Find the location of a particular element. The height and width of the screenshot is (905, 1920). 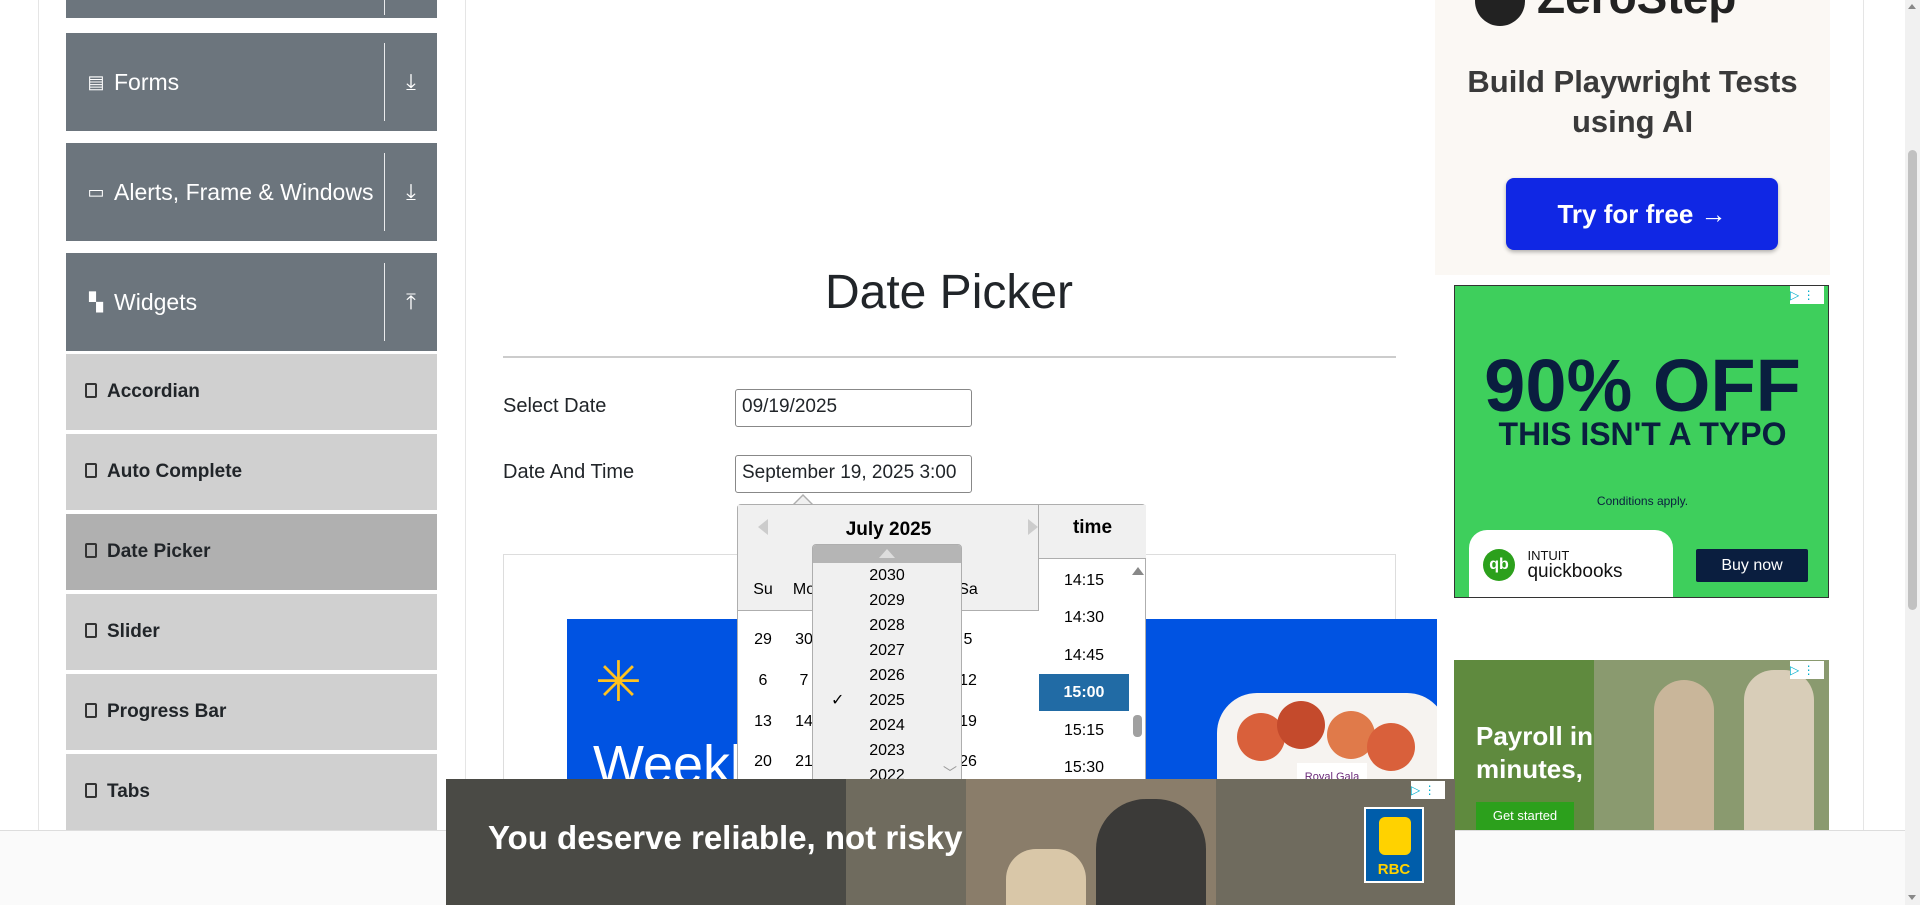

time-list-scrollbar is located at coordinates (1137, 683).